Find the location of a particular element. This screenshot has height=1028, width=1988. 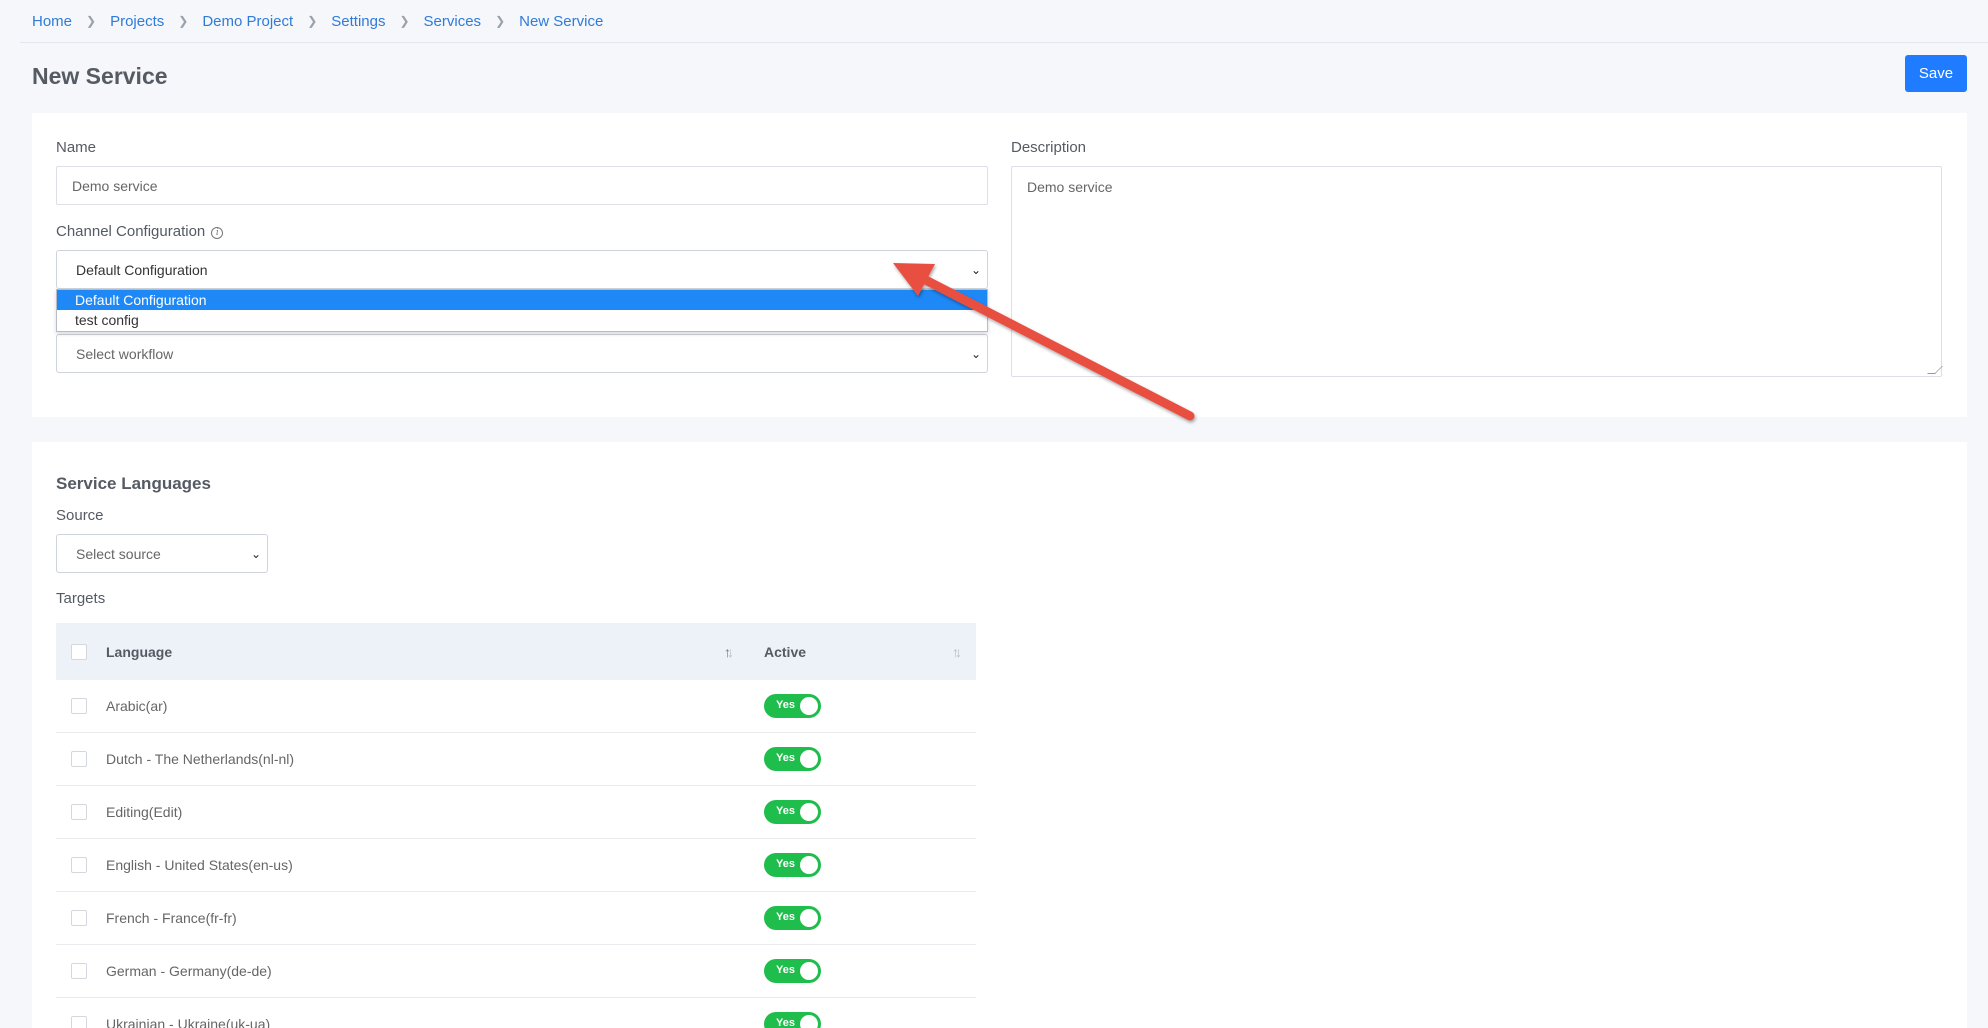

breadcrumb-demo-project: Demo Project is located at coordinates (247, 21).